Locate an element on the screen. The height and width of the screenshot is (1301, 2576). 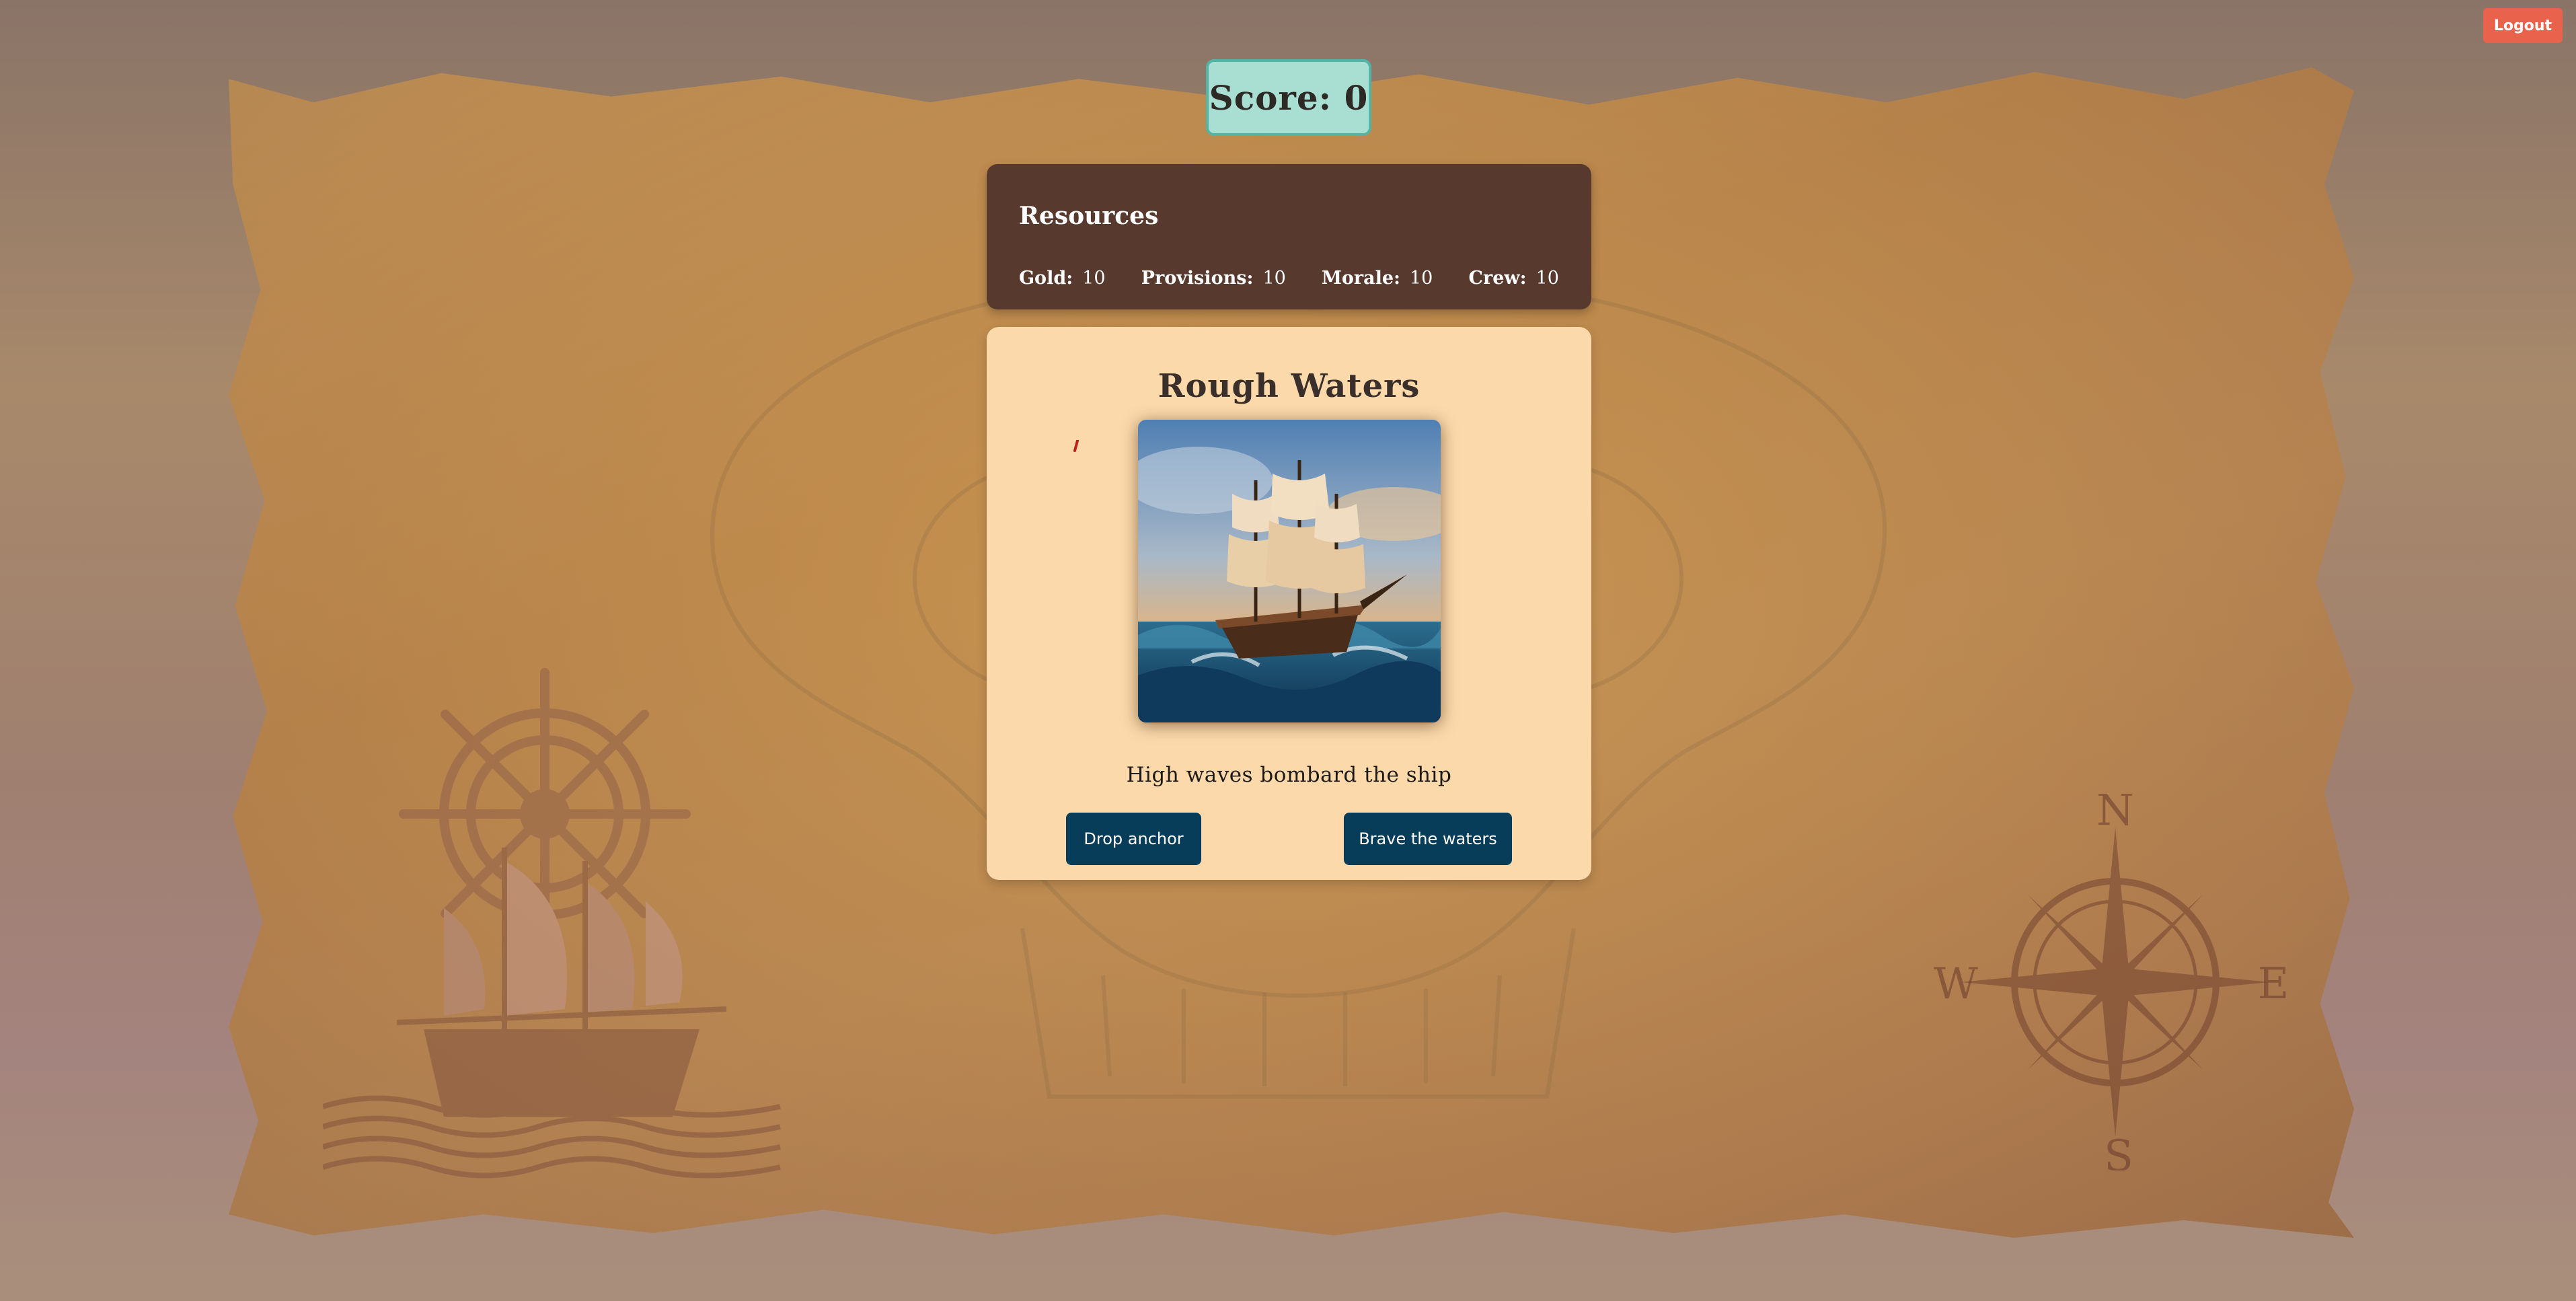
score-display: Score: 0 is located at coordinates (1288, 97).